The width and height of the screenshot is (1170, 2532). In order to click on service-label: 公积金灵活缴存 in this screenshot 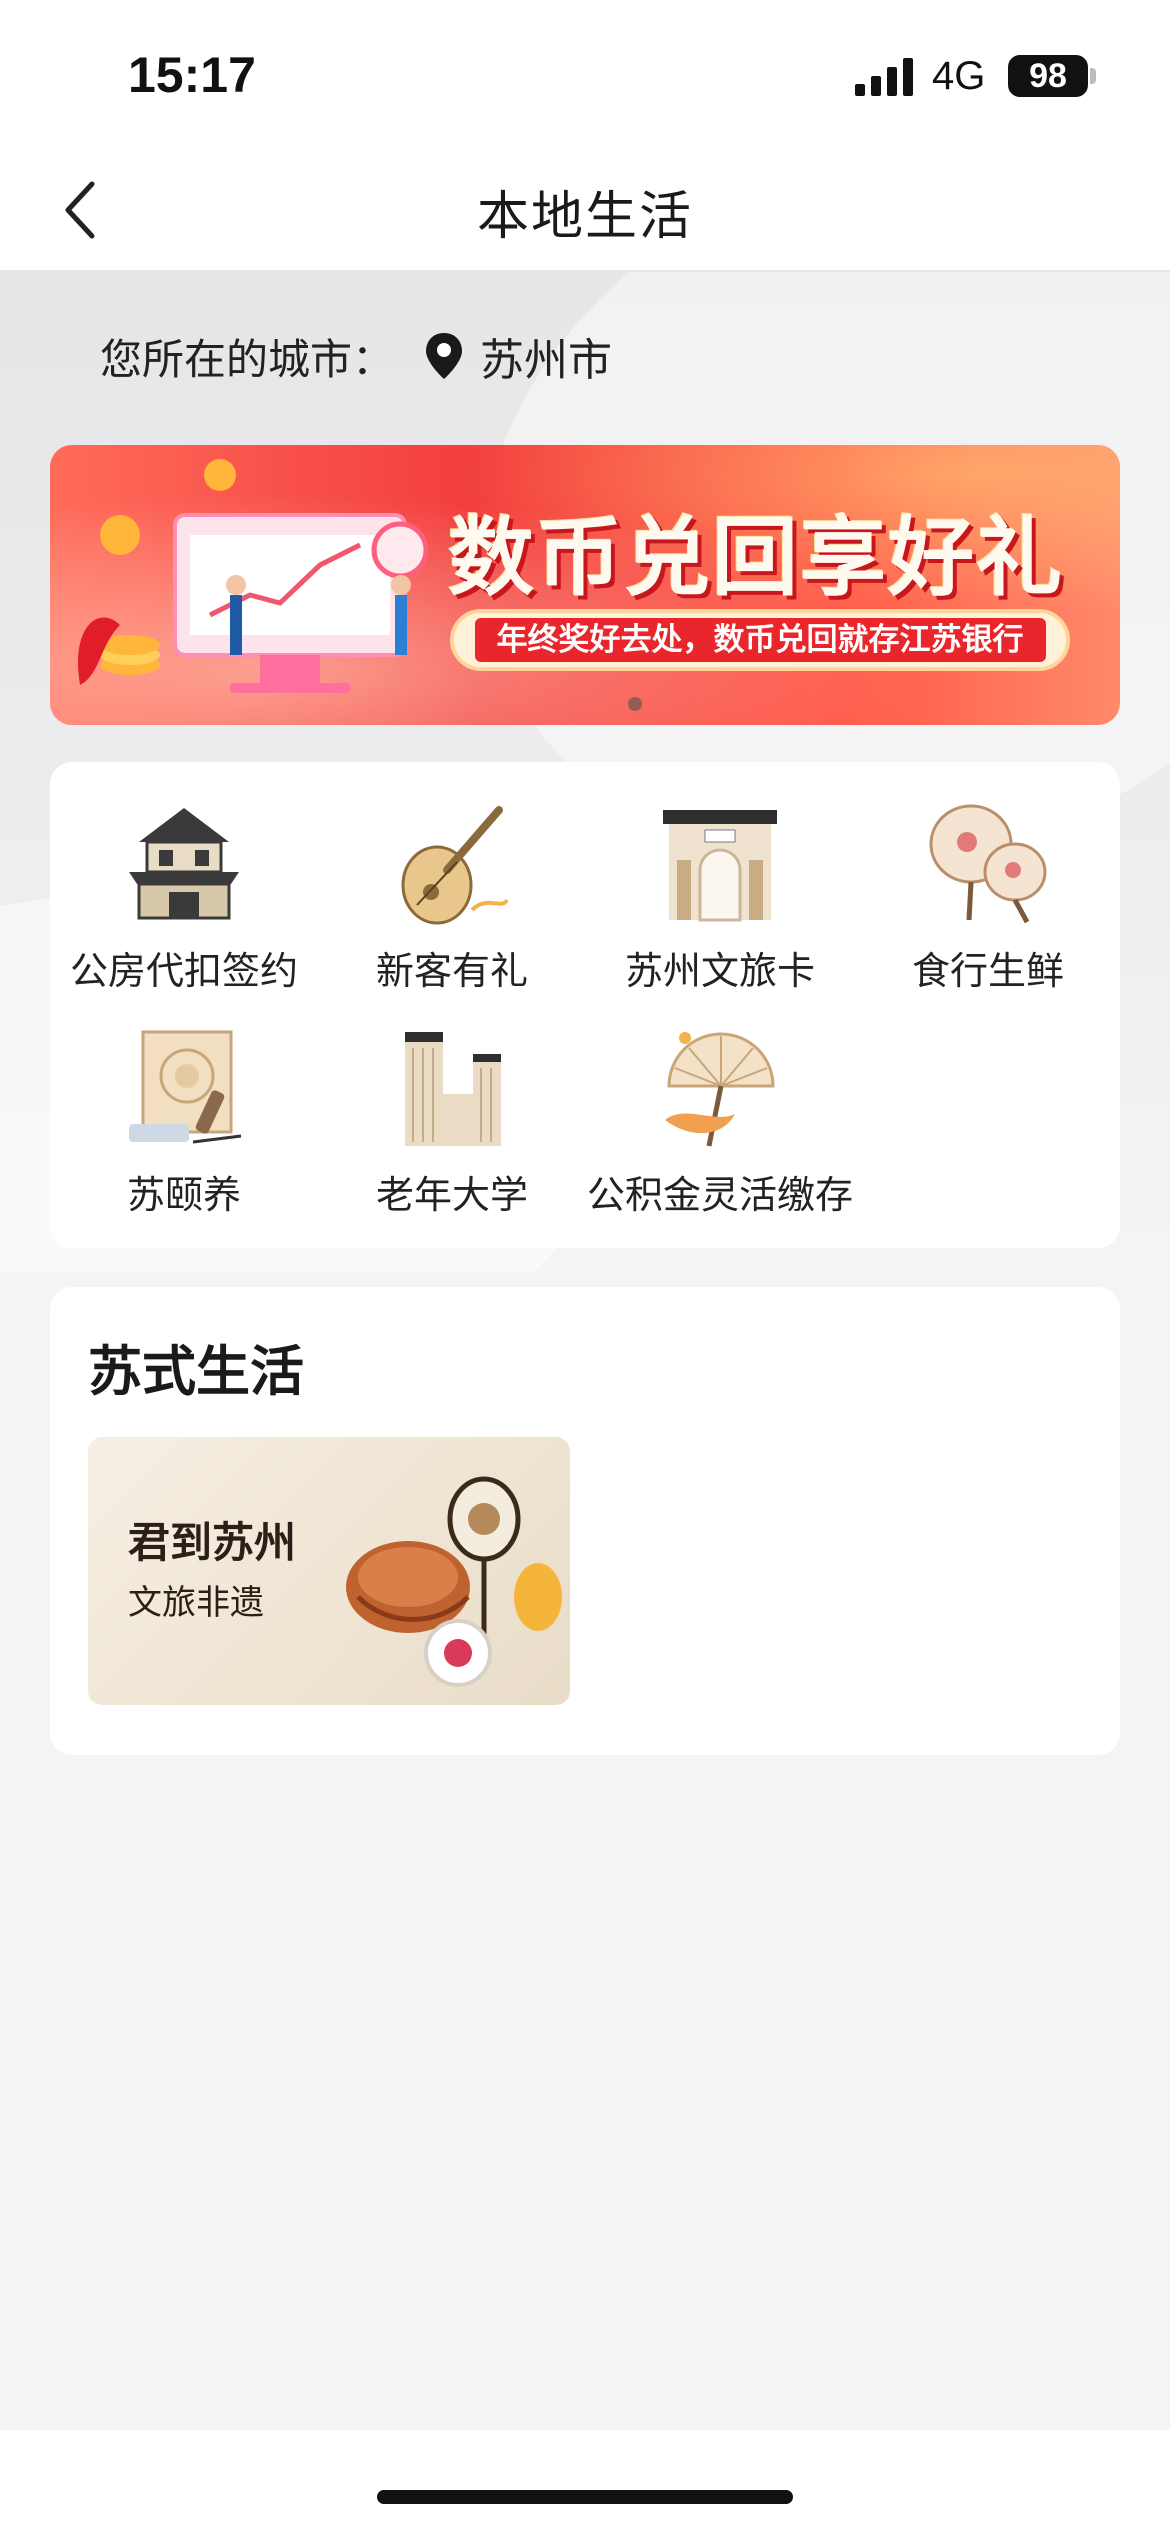, I will do `click(719, 1195)`.